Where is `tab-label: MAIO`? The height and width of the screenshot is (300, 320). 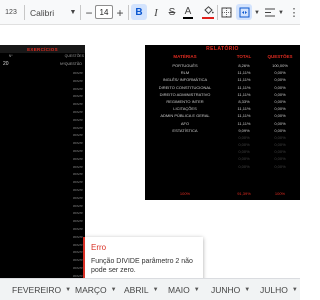
tab-label: MAIO is located at coordinates (179, 290).